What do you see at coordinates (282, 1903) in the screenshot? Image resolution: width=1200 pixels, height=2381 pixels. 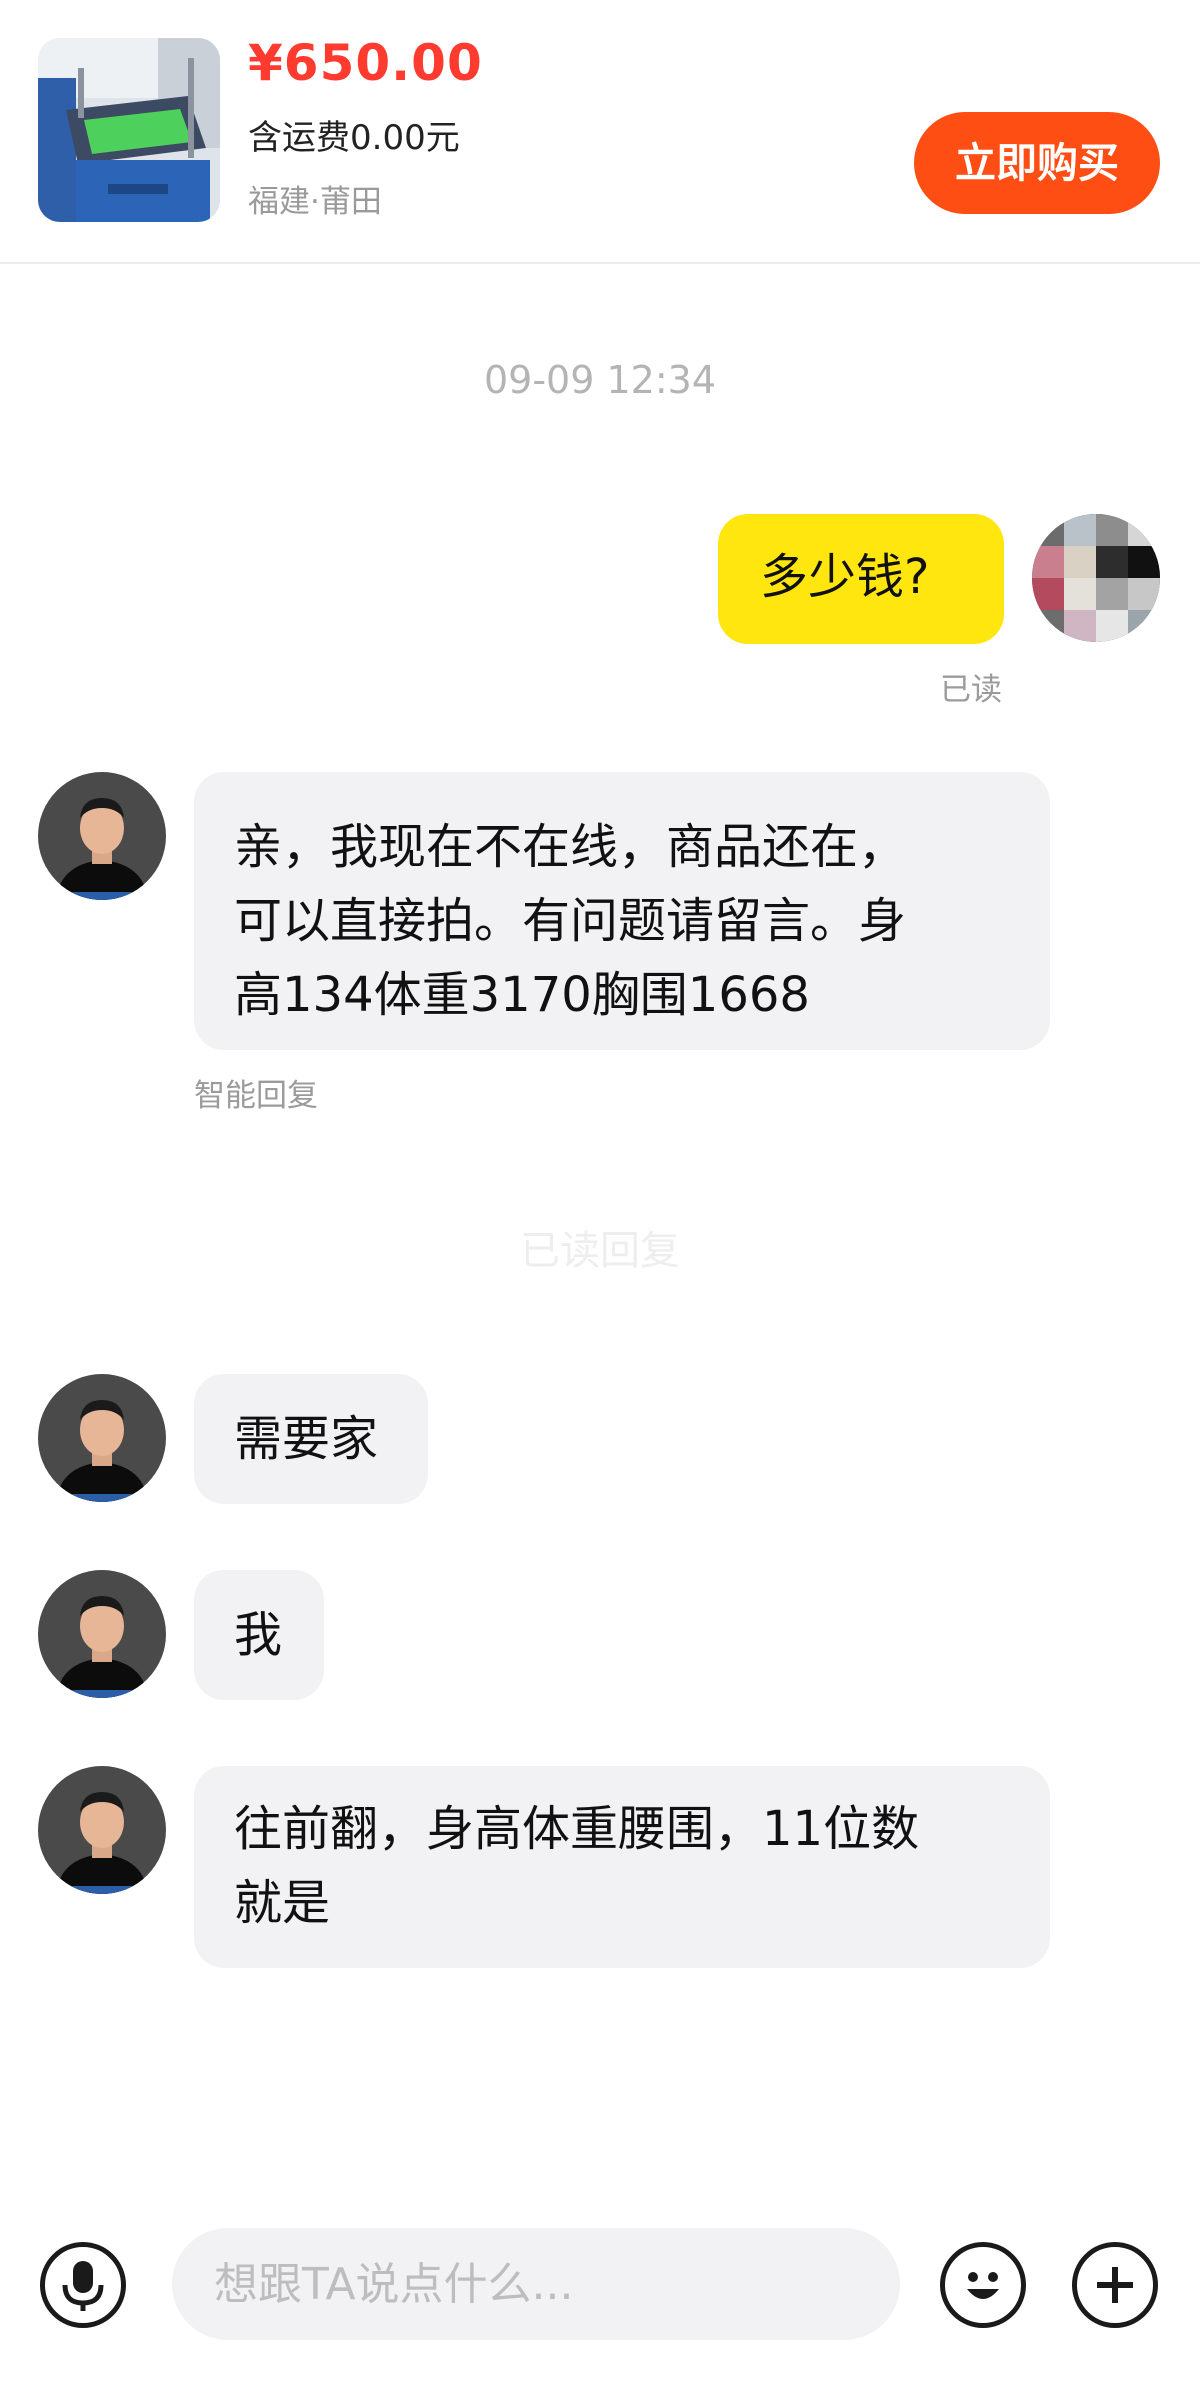 I see `incoming-message-line: 就是` at bounding box center [282, 1903].